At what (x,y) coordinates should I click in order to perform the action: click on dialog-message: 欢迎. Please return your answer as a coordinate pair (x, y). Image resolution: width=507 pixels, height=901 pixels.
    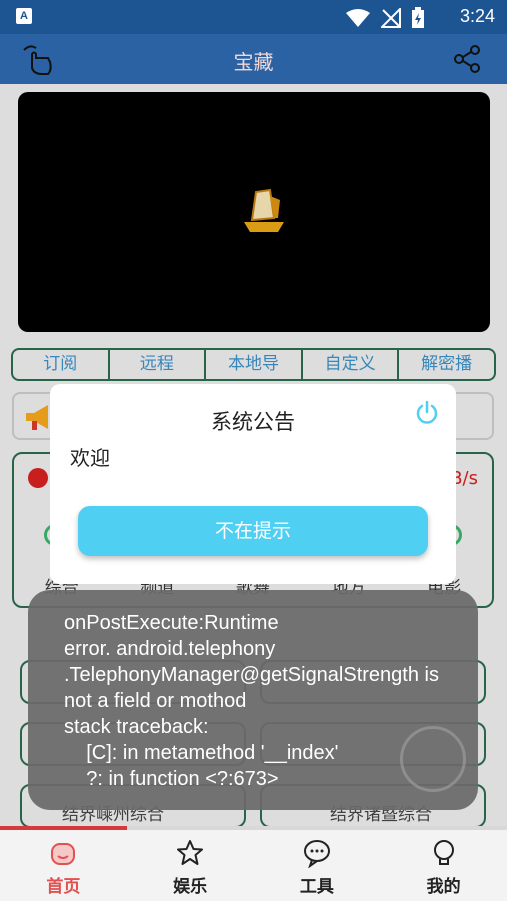
    Looking at the image, I should click on (90, 458).